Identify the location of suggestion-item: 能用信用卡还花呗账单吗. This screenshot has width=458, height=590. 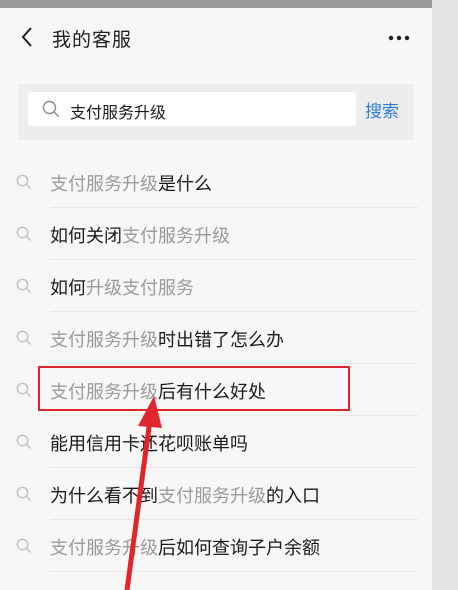
(216, 442).